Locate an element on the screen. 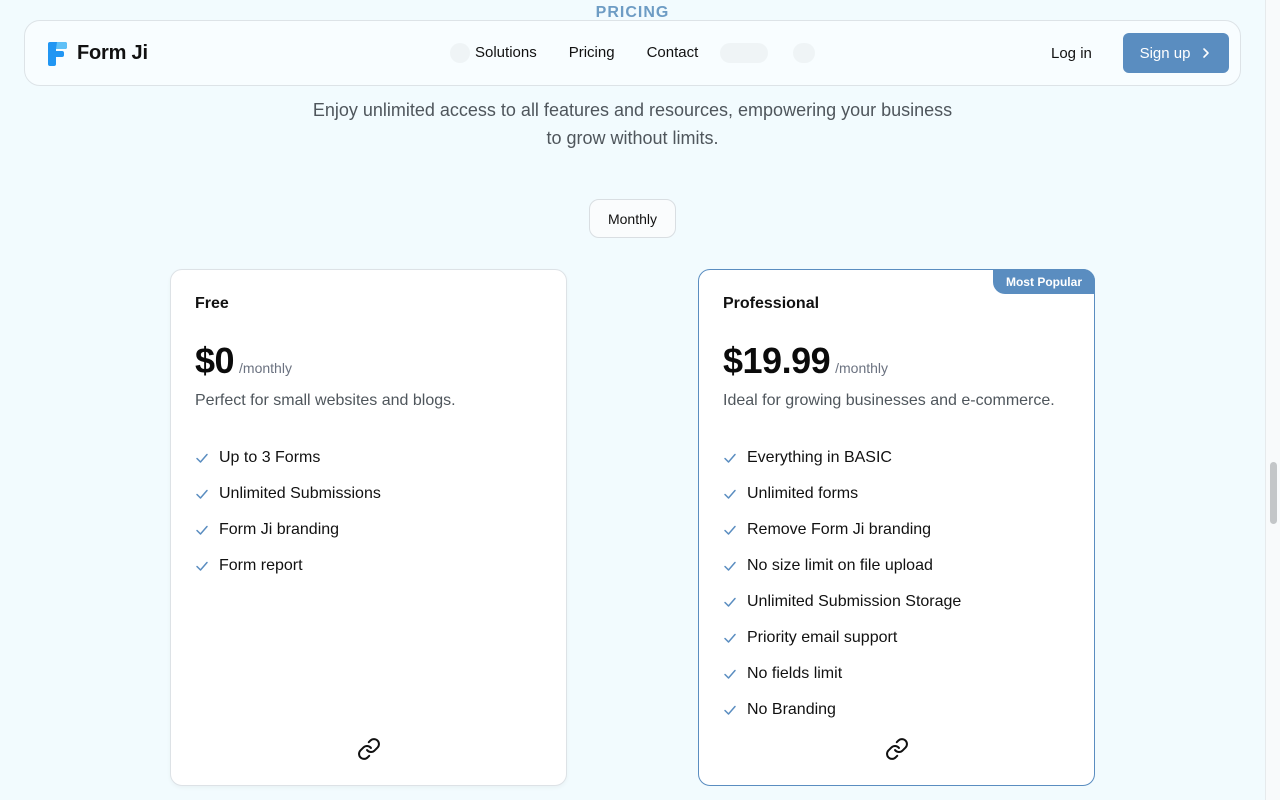  chevron-right-icon is located at coordinates (1206, 53).